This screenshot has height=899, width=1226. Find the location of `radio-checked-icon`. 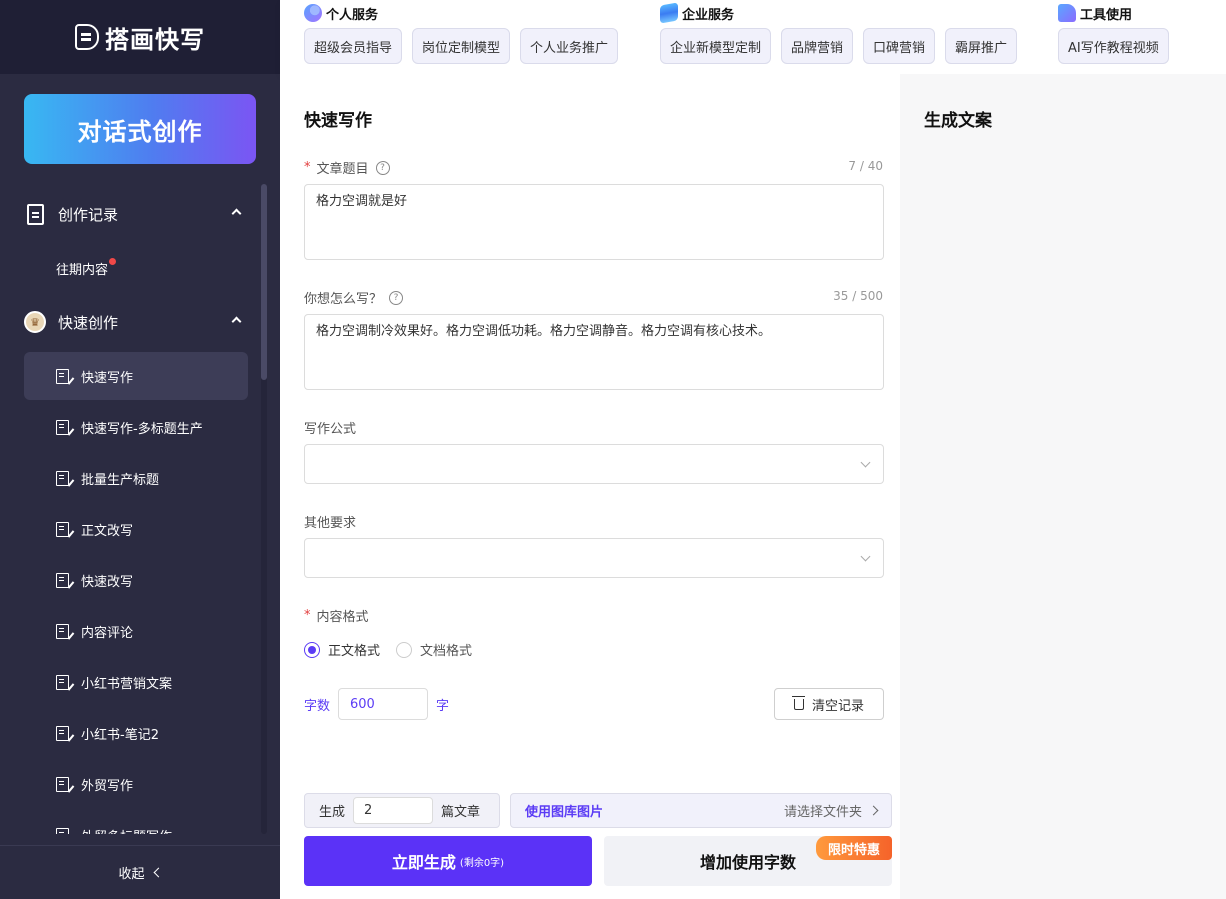

radio-checked-icon is located at coordinates (312, 649).